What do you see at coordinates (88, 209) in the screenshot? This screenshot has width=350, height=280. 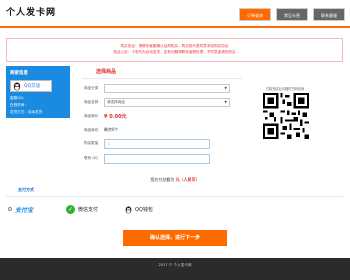 I see `wechat-label: 微信支付` at bounding box center [88, 209].